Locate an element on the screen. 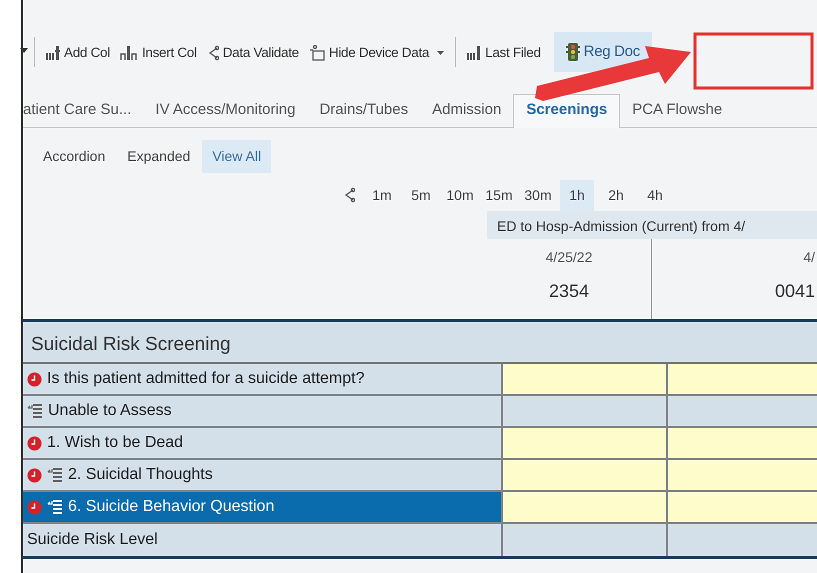 Image resolution: width=817 pixels, height=573 pixels. tab: Admission is located at coordinates (467, 110).